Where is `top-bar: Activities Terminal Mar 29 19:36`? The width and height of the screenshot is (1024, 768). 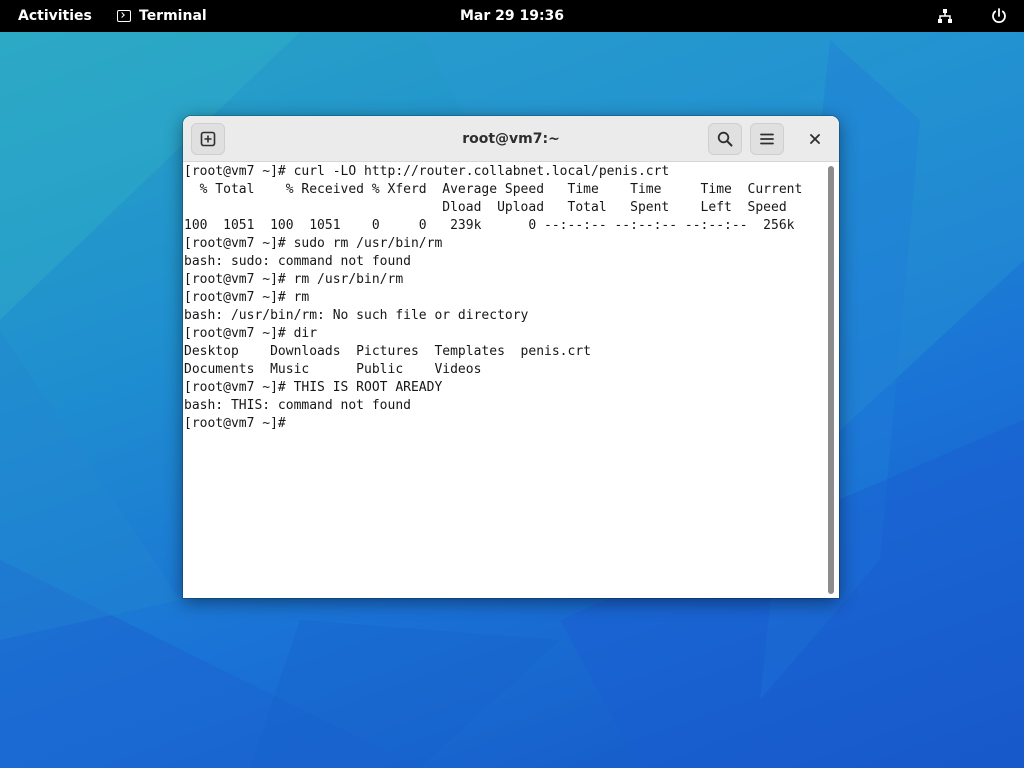 top-bar: Activities Terminal Mar 29 19:36 is located at coordinates (512, 16).